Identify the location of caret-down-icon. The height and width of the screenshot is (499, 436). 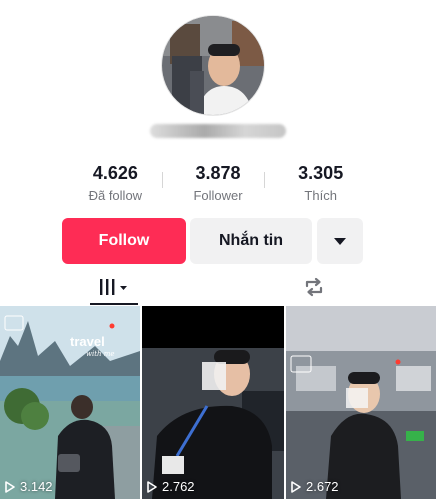
(340, 241).